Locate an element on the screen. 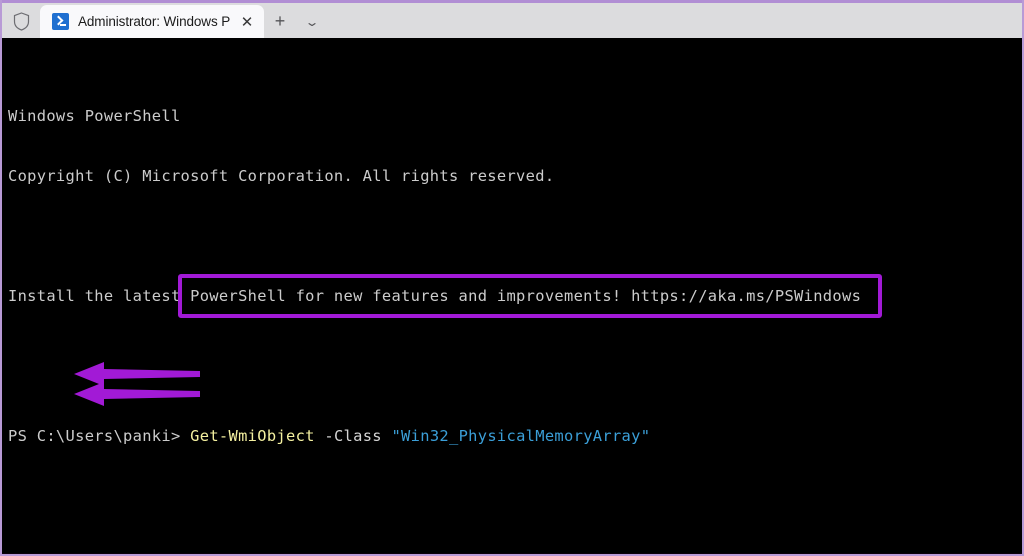  new-tab-button: + is located at coordinates (280, 21).